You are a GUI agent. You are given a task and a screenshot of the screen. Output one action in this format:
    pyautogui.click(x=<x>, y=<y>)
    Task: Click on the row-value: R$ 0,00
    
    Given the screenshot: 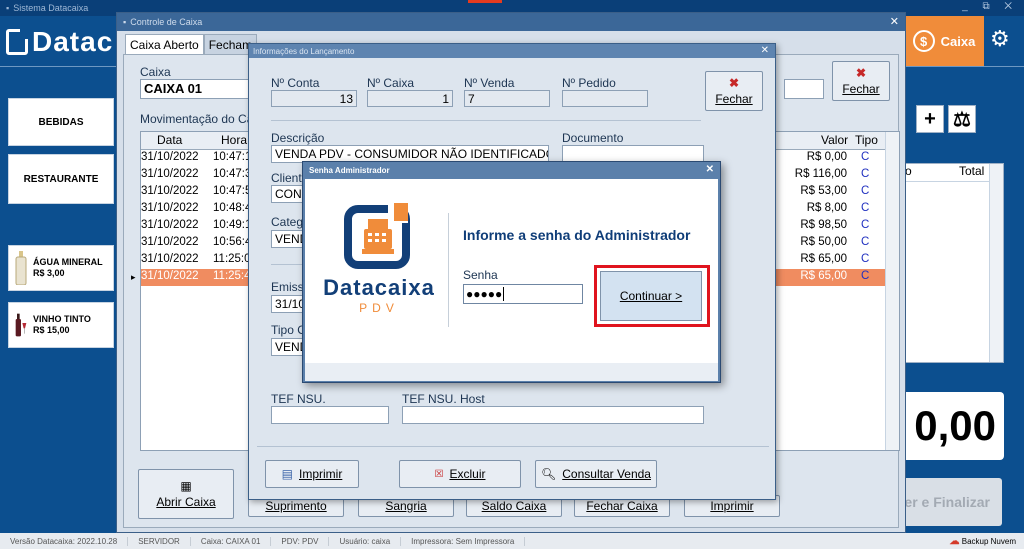 What is the action you would take?
    pyautogui.click(x=826, y=157)
    